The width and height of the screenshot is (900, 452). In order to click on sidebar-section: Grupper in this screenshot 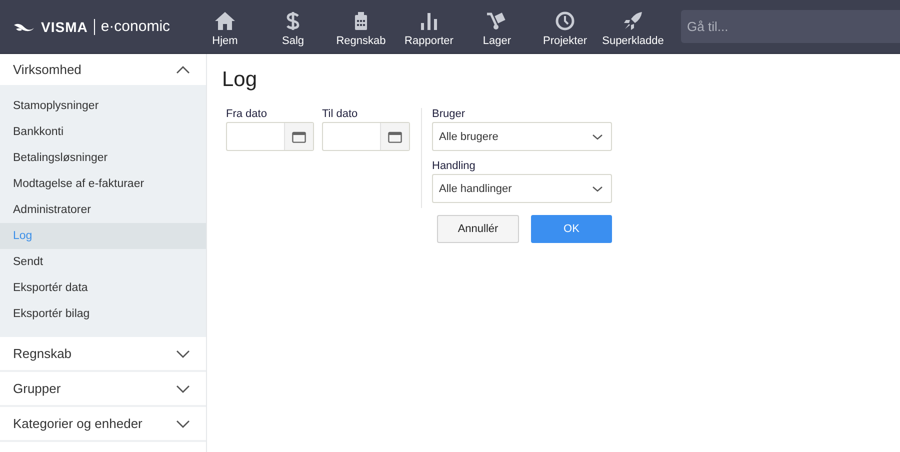, I will do `click(103, 389)`.